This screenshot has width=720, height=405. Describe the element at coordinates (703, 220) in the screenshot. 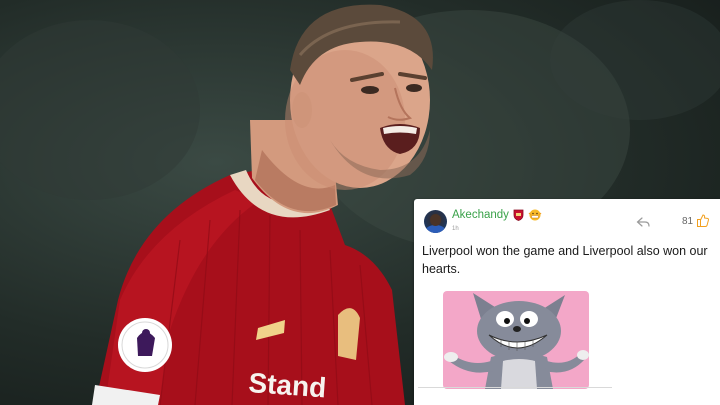

I see `thumbs-up-icon` at that location.